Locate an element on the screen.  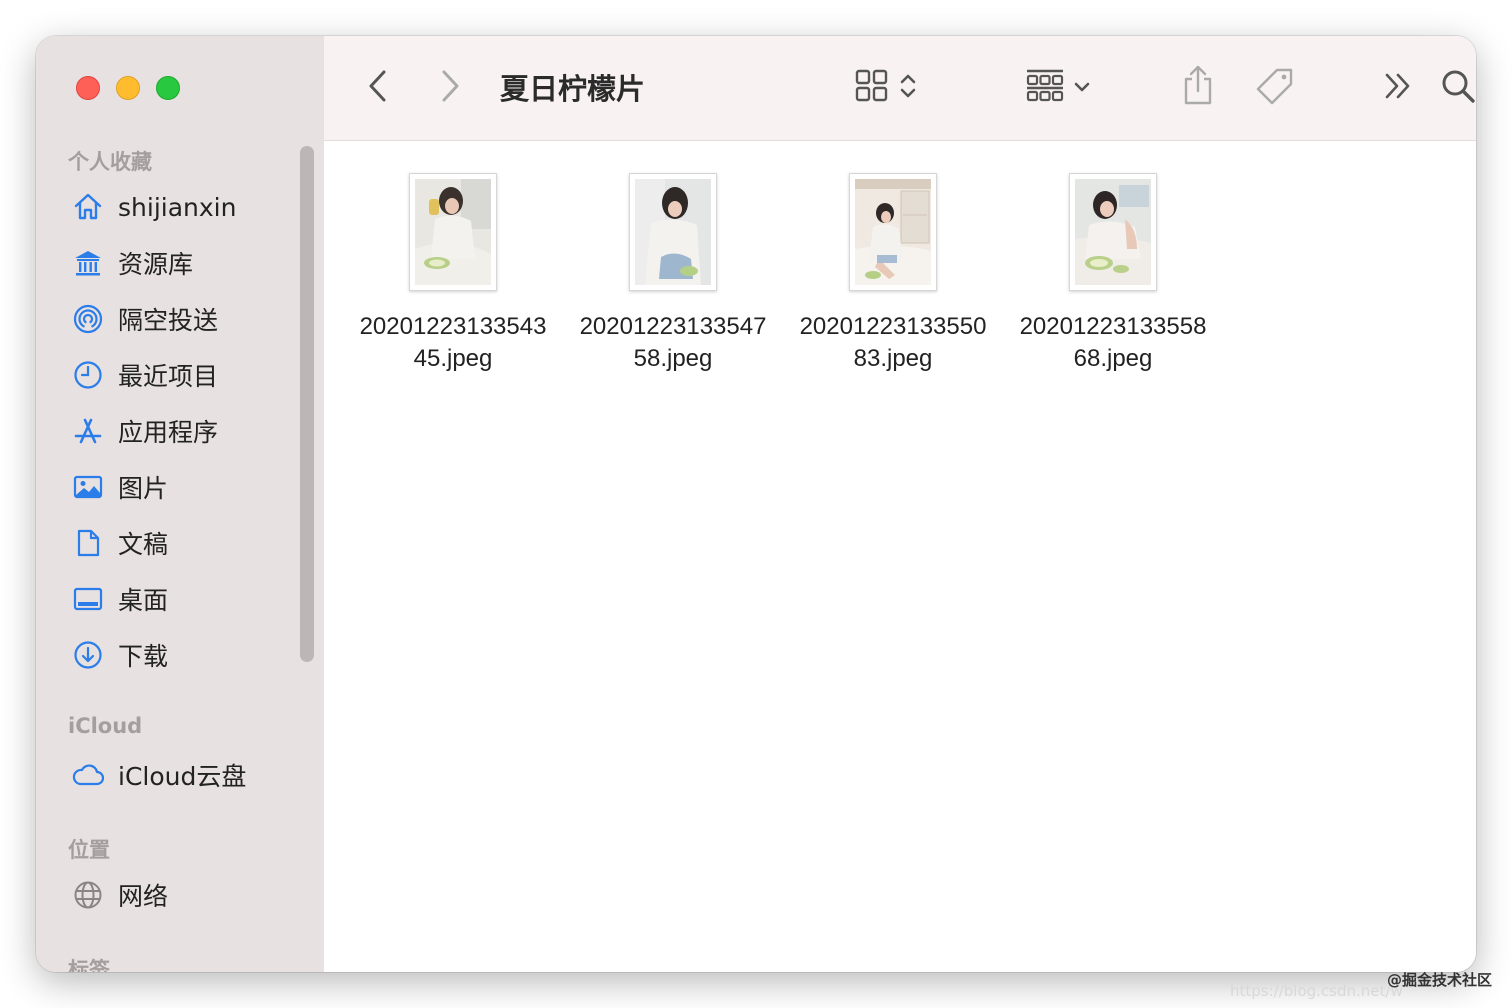
tag-icon is located at coordinates (1275, 88).